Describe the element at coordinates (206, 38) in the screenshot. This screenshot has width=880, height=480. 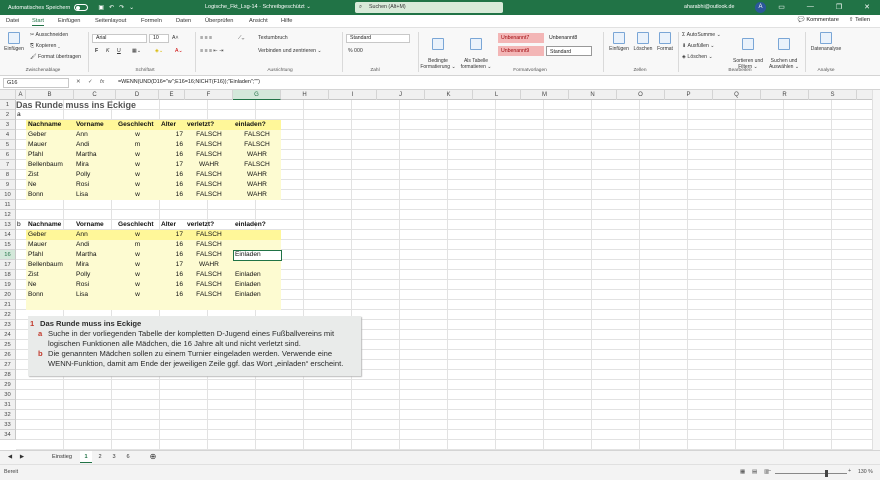
I see `align-top-icon: ≡ ≡ ≡` at that location.